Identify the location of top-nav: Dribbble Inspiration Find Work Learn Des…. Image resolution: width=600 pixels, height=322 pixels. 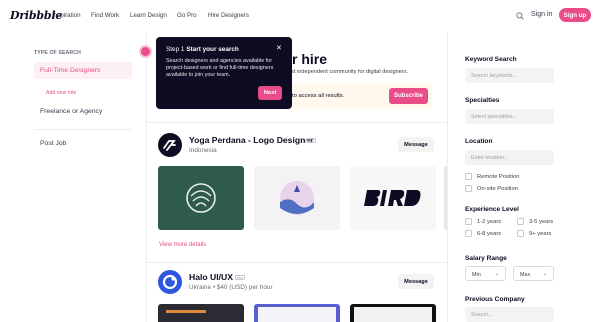
(300, 16).